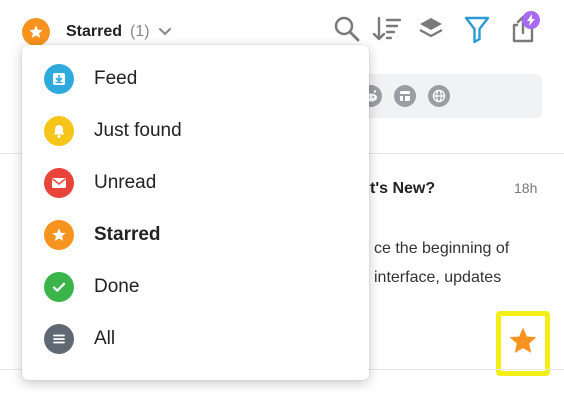 Image resolution: width=564 pixels, height=400 pixels. Describe the element at coordinates (526, 188) in the screenshot. I see `article-timestamp: 18h` at that location.